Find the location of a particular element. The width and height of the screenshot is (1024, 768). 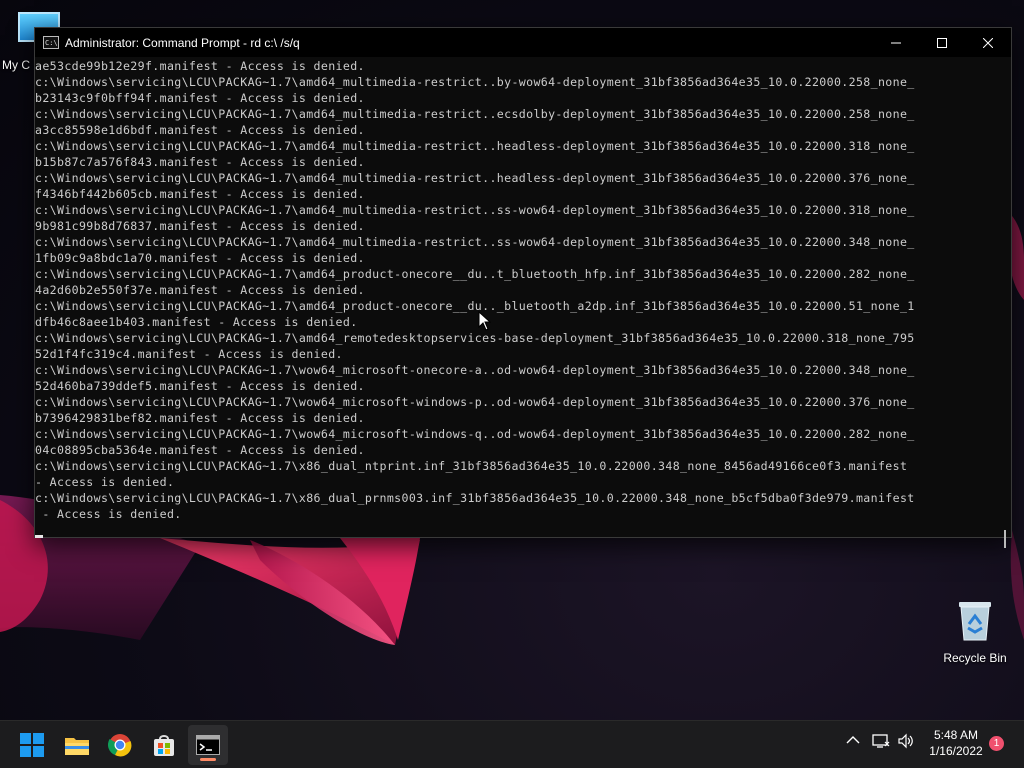

taskbar-chrome is located at coordinates (120, 745).